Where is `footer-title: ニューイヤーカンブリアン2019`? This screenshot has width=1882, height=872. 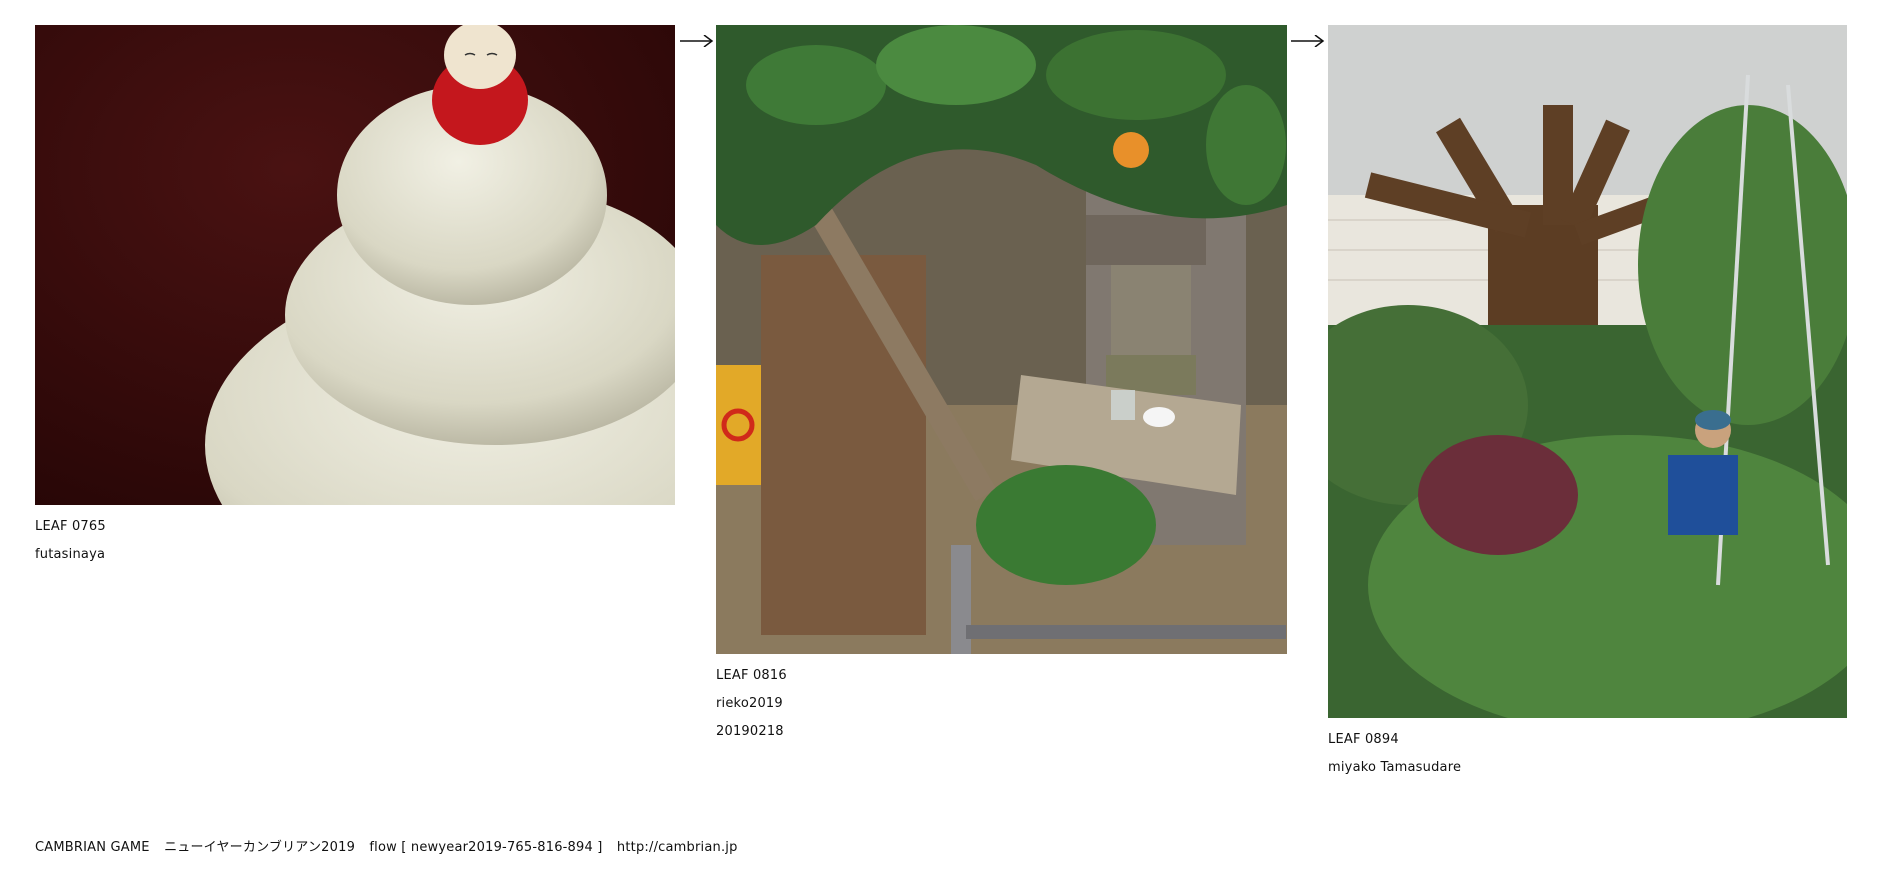 footer-title: ニューイヤーカンブリアン2019 is located at coordinates (260, 847).